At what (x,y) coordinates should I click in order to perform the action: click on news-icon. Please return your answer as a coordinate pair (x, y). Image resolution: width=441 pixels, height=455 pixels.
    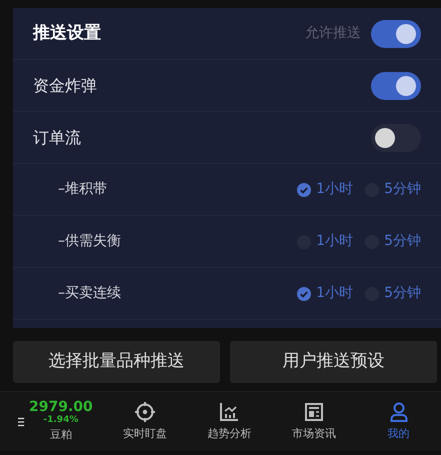
    Looking at the image, I should click on (314, 411).